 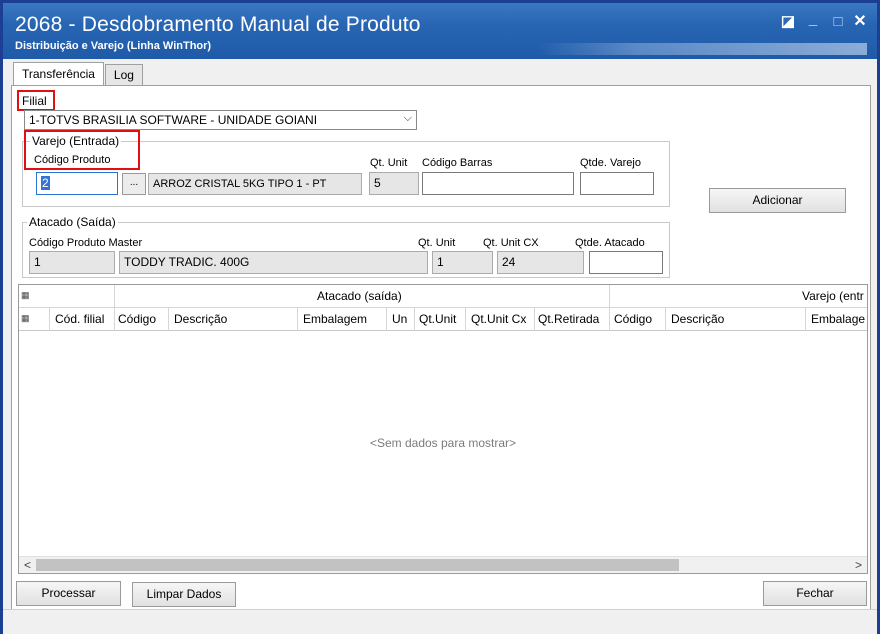 What do you see at coordinates (72, 262) in the screenshot?
I see `codigo-master-field: 1` at bounding box center [72, 262].